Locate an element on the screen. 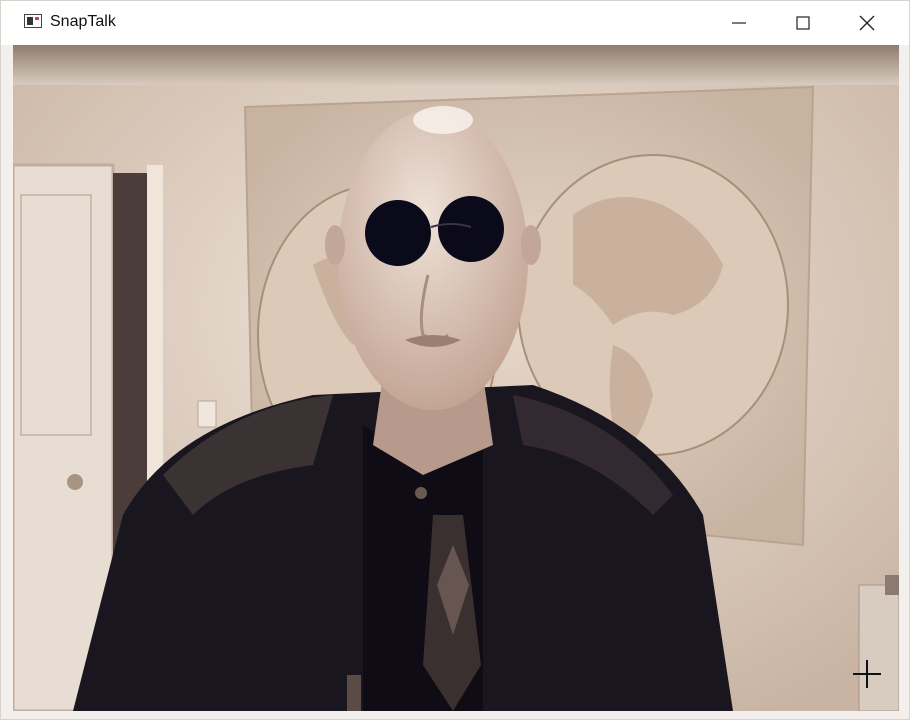  maximize-icon is located at coordinates (803, 23).